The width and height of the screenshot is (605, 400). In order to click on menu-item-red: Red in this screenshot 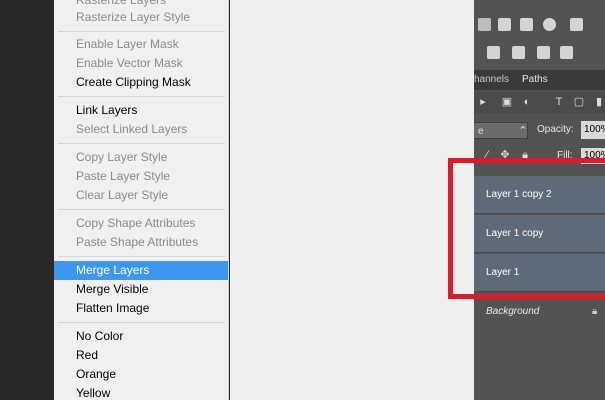, I will do `click(141, 355)`.